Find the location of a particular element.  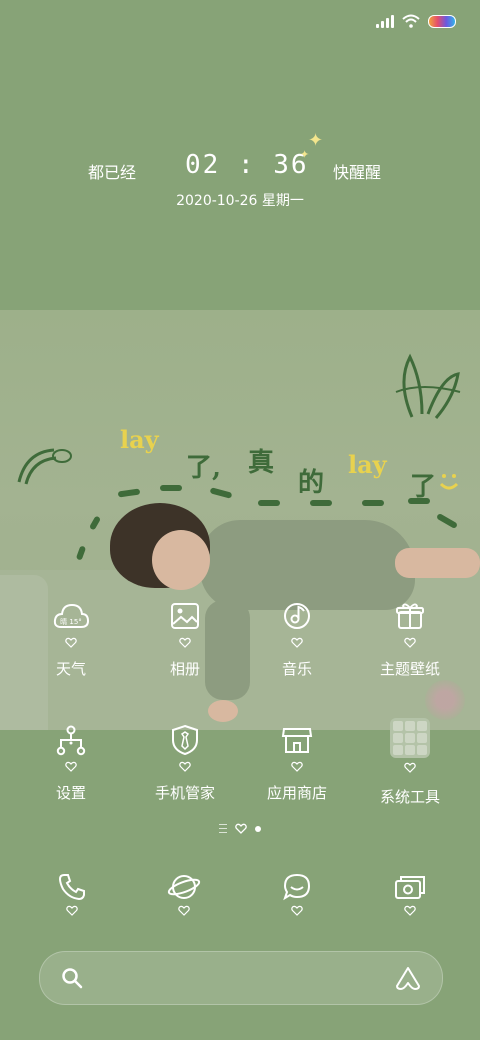

camera-icon is located at coordinates (410, 887).